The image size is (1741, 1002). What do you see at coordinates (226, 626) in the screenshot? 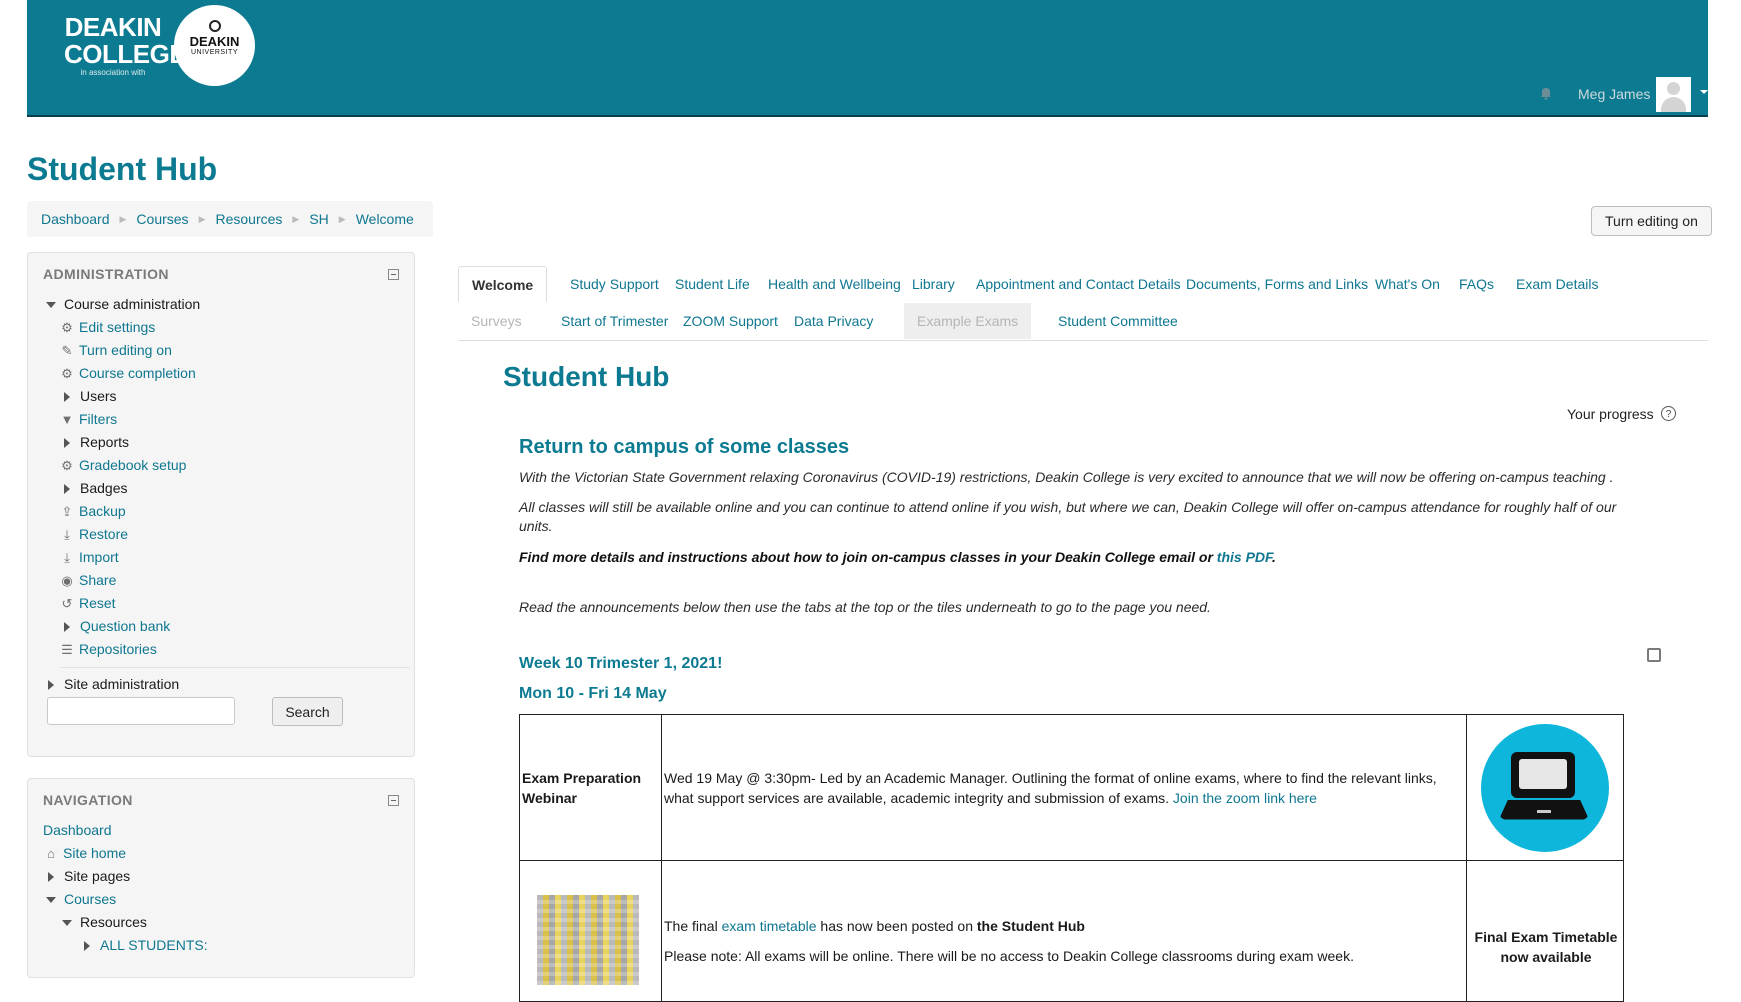
I see `admin-item-question-bank: Question bank` at bounding box center [226, 626].